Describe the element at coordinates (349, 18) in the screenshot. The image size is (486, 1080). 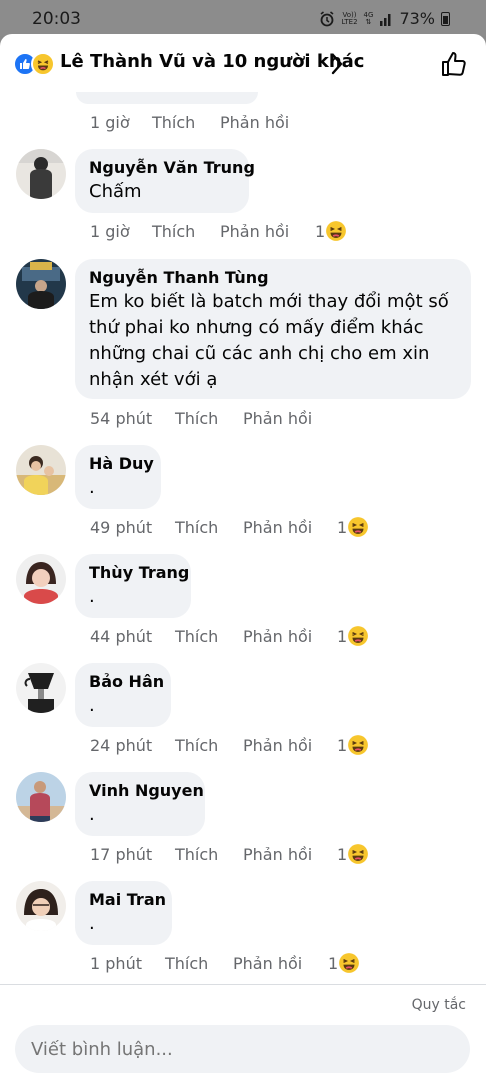
I see `volte-indicator: Vo)) LTE2` at that location.